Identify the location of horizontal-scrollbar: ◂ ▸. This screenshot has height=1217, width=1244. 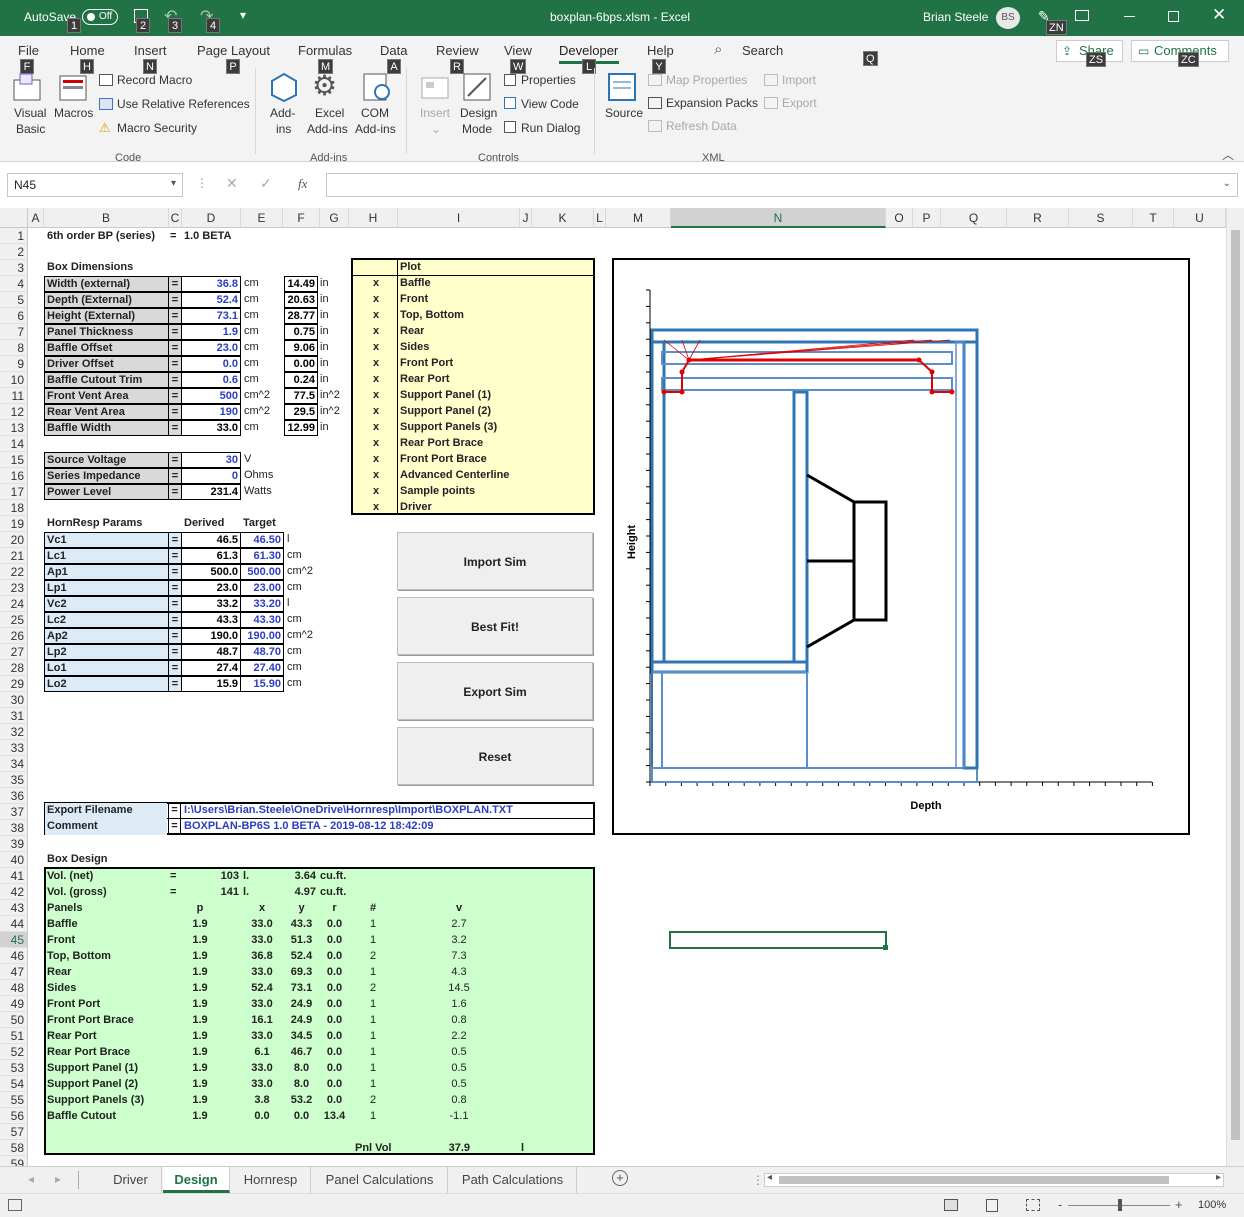
(994, 1179).